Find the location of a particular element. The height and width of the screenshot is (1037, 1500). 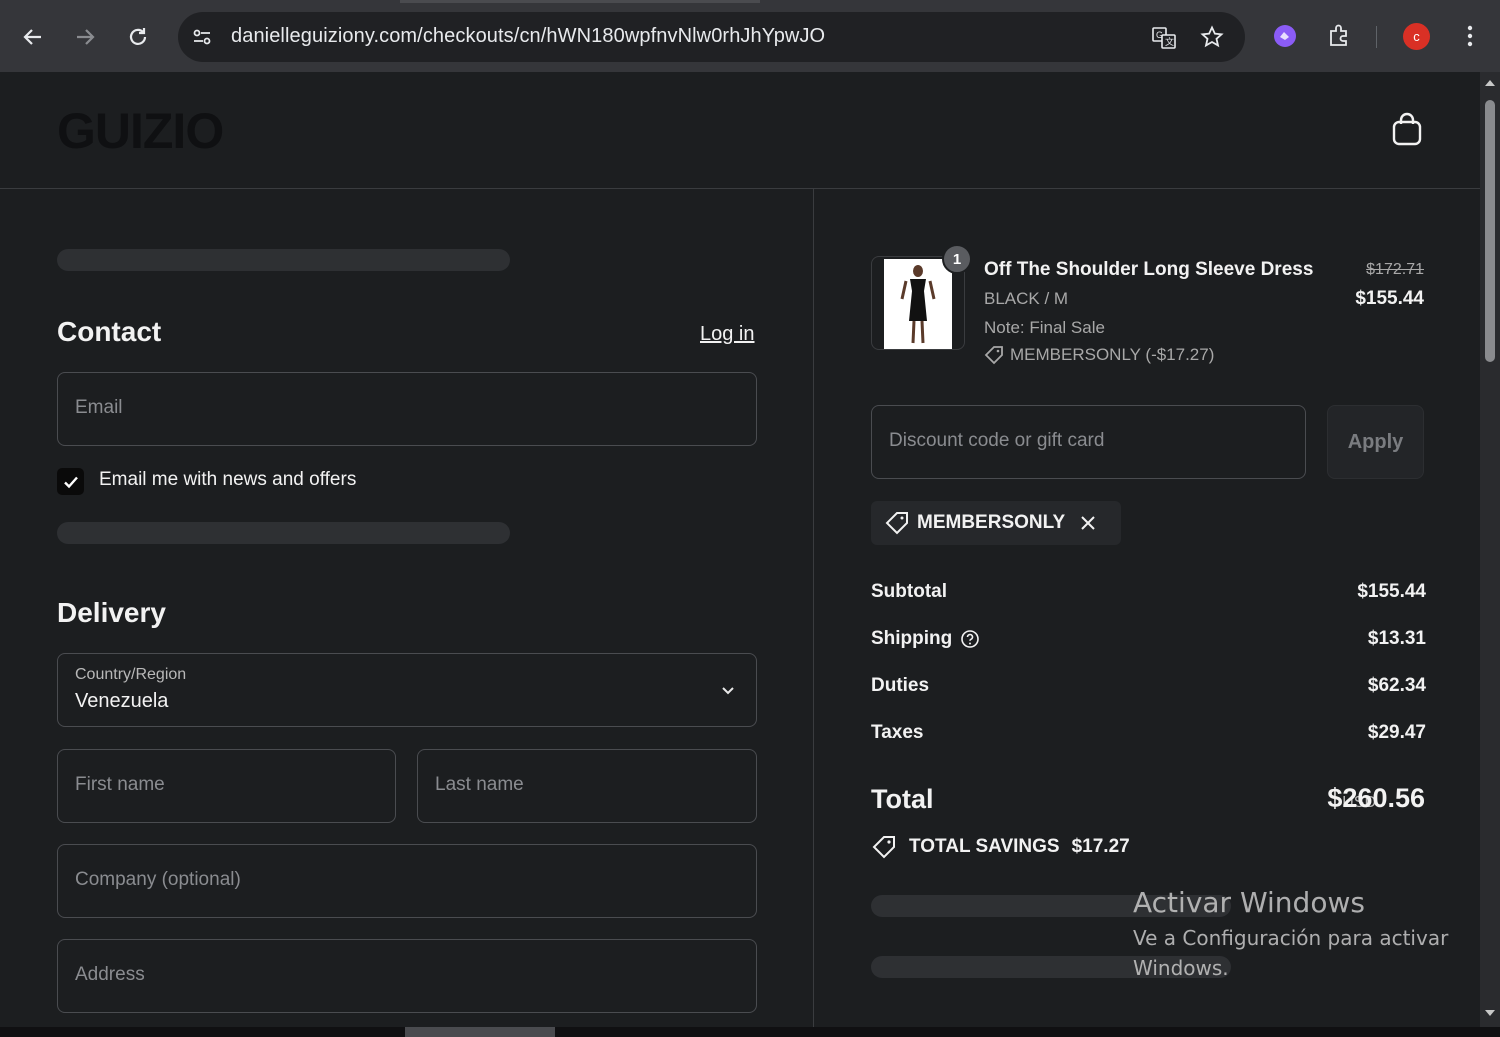

scrollbar-thumb is located at coordinates (1490, 231).